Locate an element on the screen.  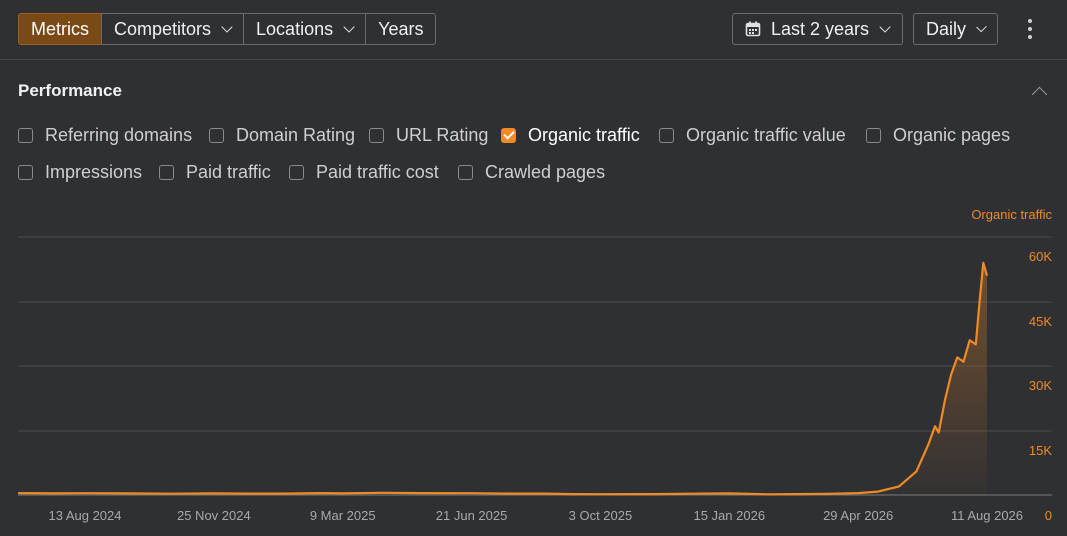
date-range-dropdown: Last 2 years is located at coordinates (817, 29).